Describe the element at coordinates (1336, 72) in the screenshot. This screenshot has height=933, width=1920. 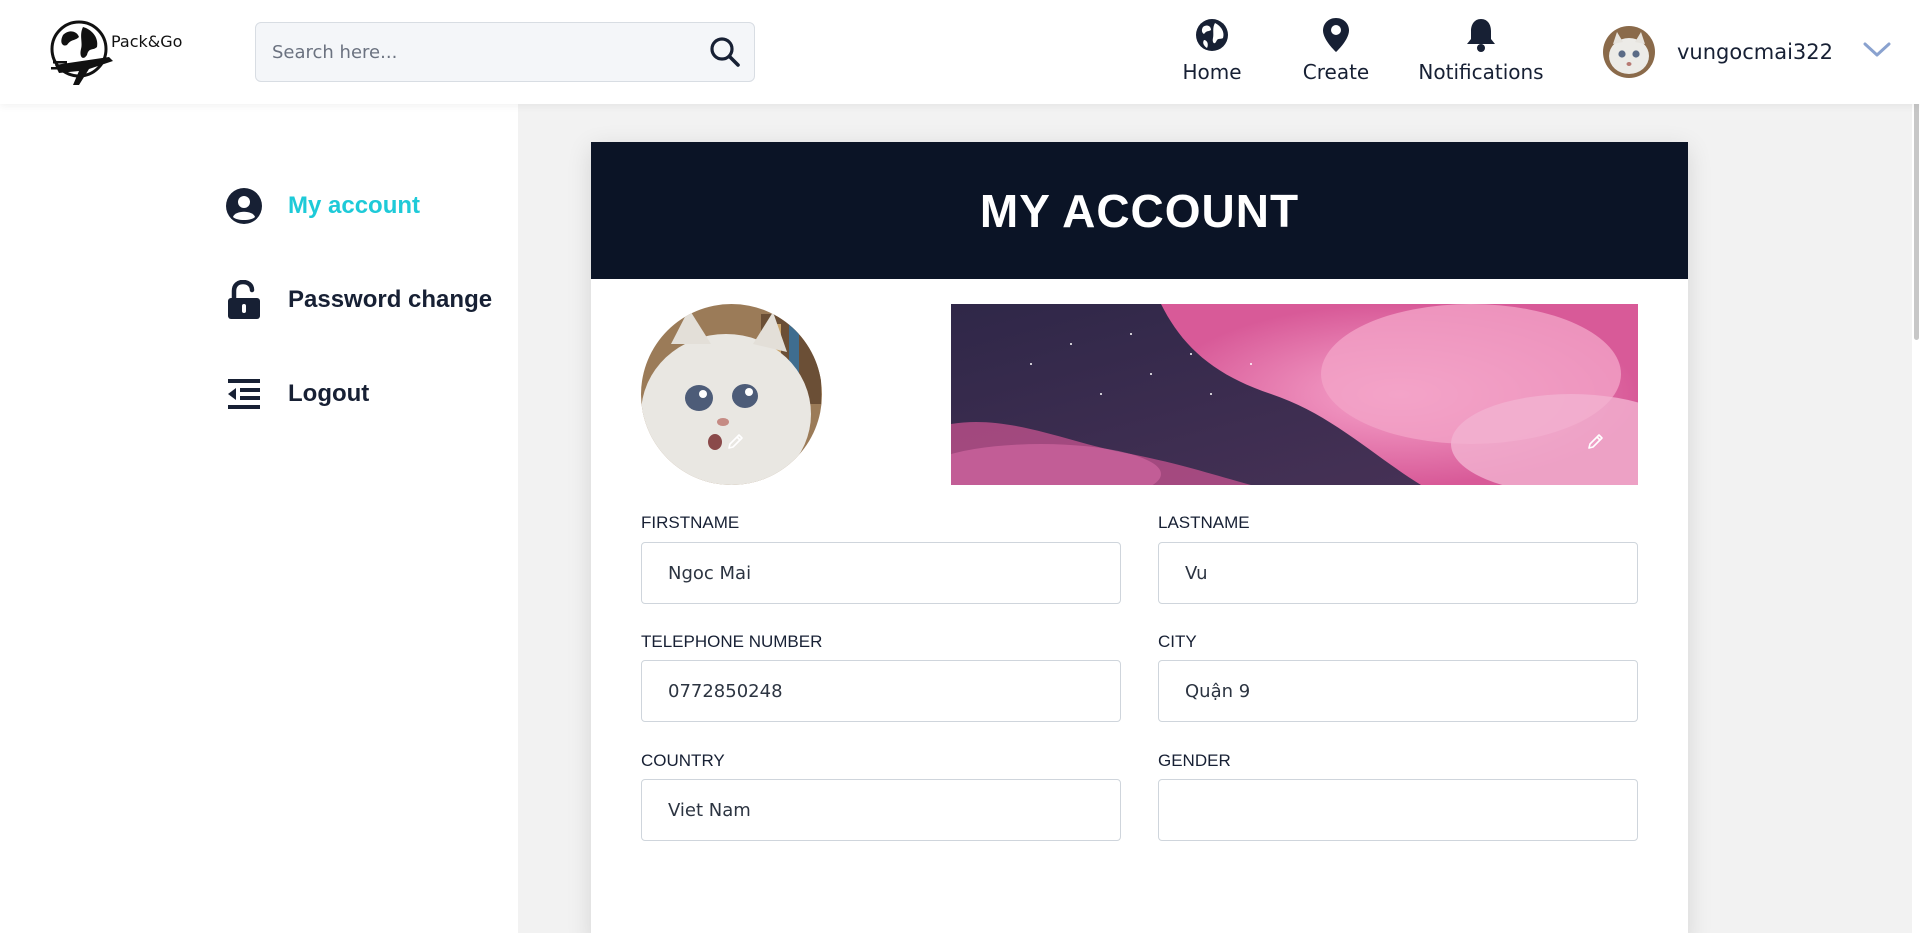
I see `nav-create-label: Create` at that location.